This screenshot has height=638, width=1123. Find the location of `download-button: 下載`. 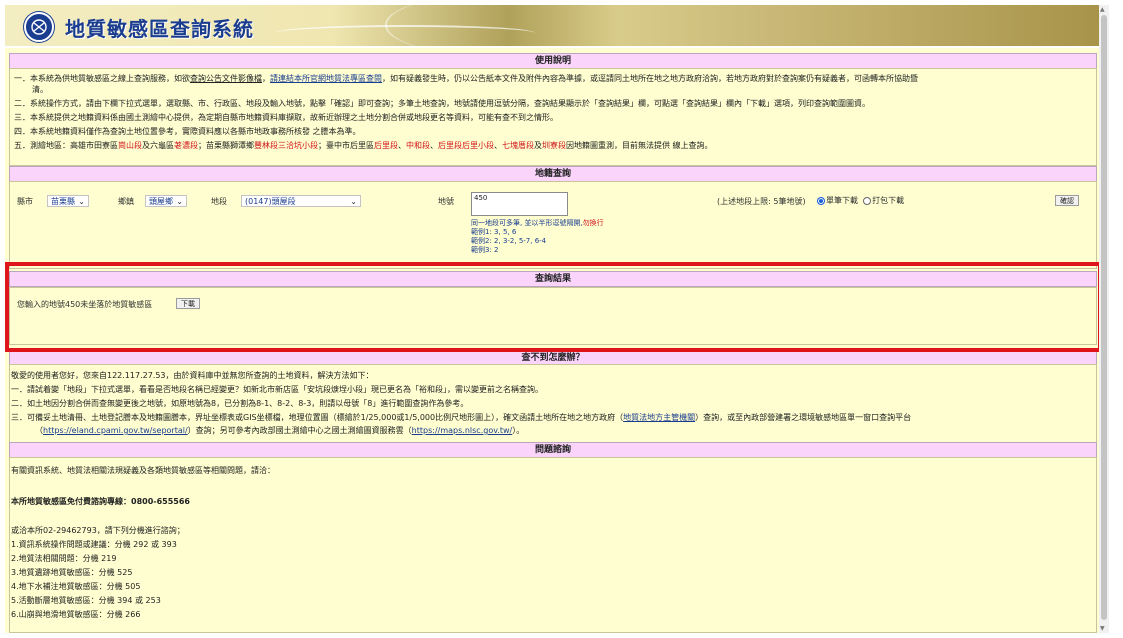

download-button: 下載 is located at coordinates (188, 303).